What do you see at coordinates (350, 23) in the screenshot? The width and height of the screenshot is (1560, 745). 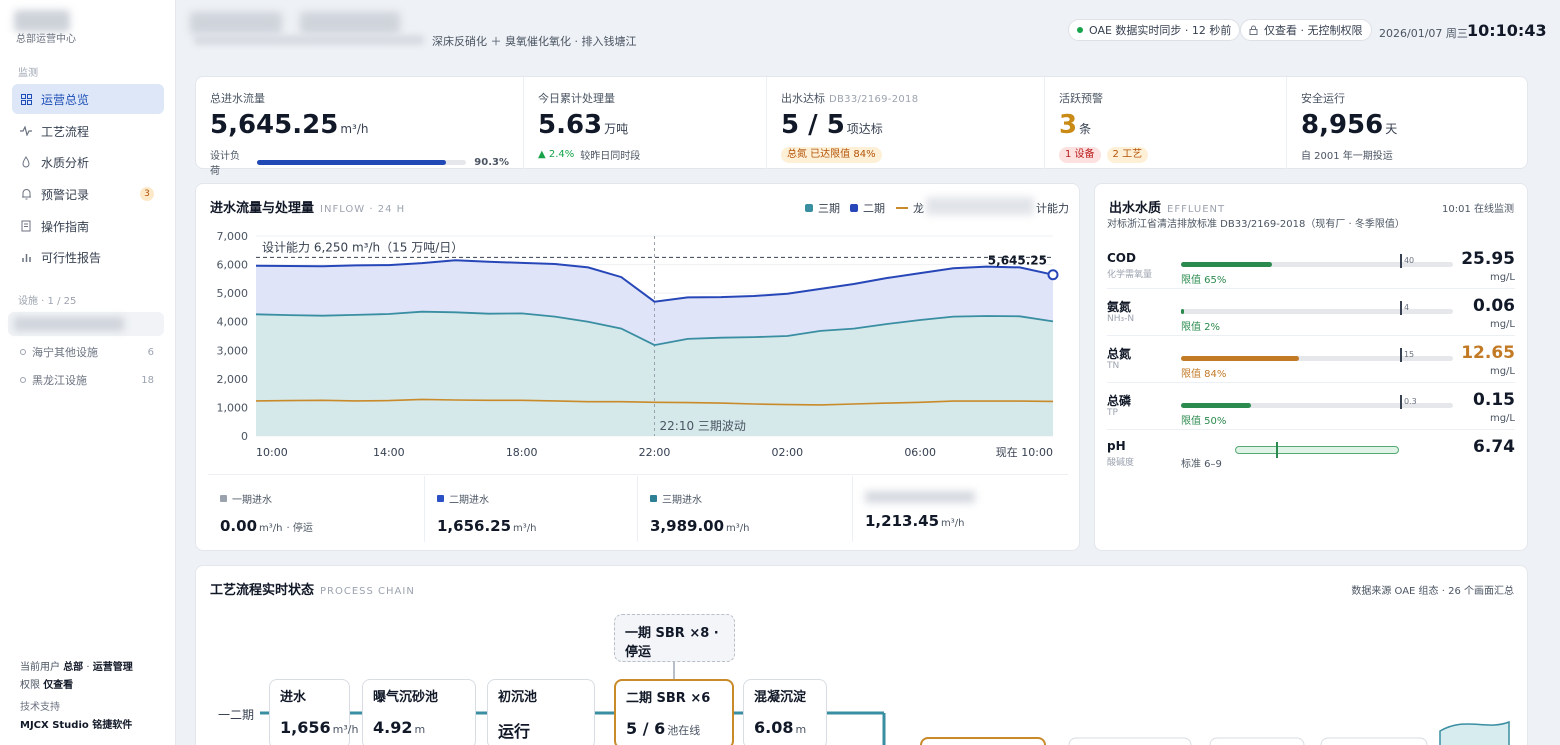 I see `facility-subtitle` at bounding box center [350, 23].